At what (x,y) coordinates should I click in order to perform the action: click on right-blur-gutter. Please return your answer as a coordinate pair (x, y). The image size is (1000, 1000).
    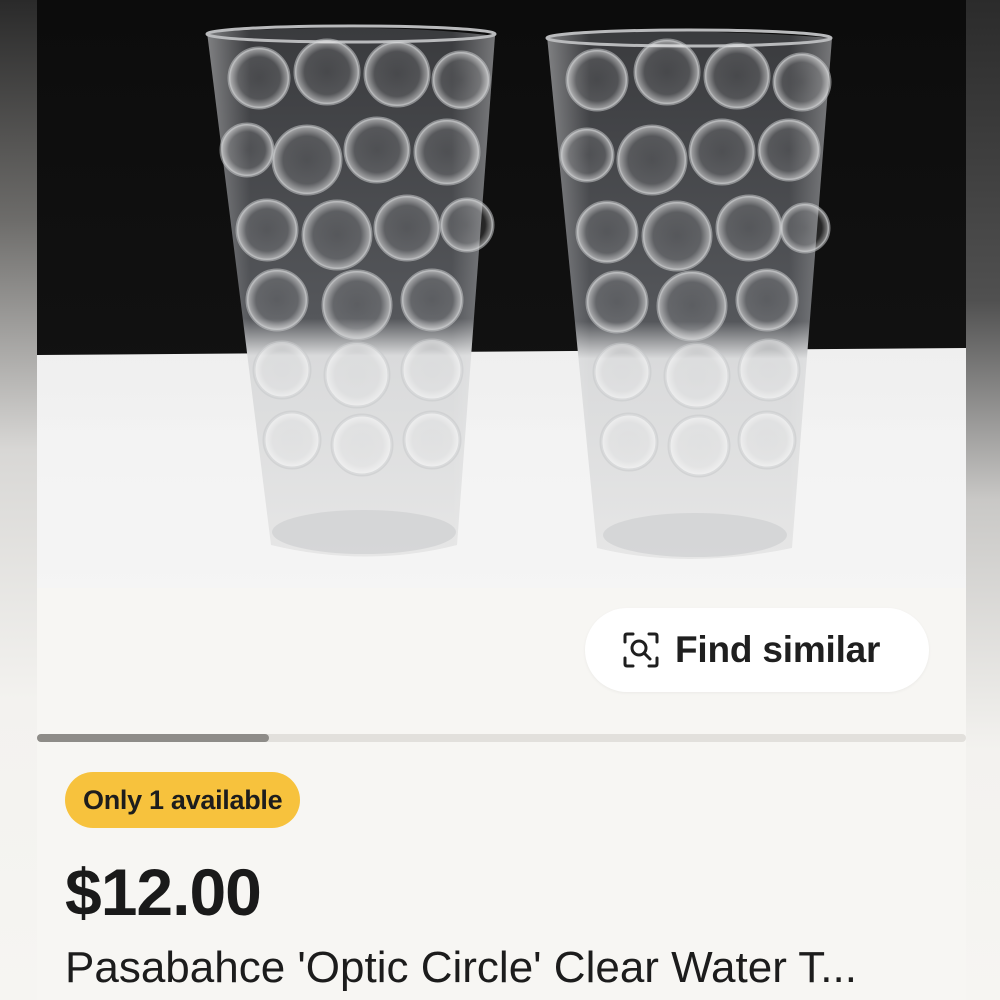
    Looking at the image, I should click on (983, 500).